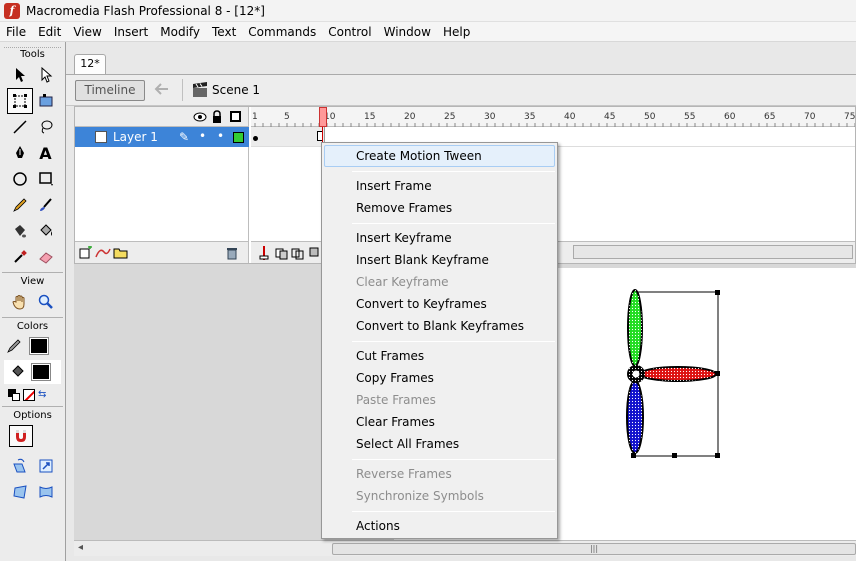 This screenshot has width=856, height=561. I want to click on menu-insert-blank-keyframe: Insert Blank Keyframe, so click(439, 260).